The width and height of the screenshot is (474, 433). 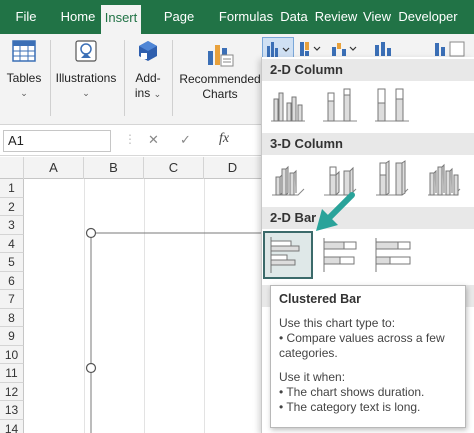 I want to click on pivot-chart-icon, so click(x=450, y=49).